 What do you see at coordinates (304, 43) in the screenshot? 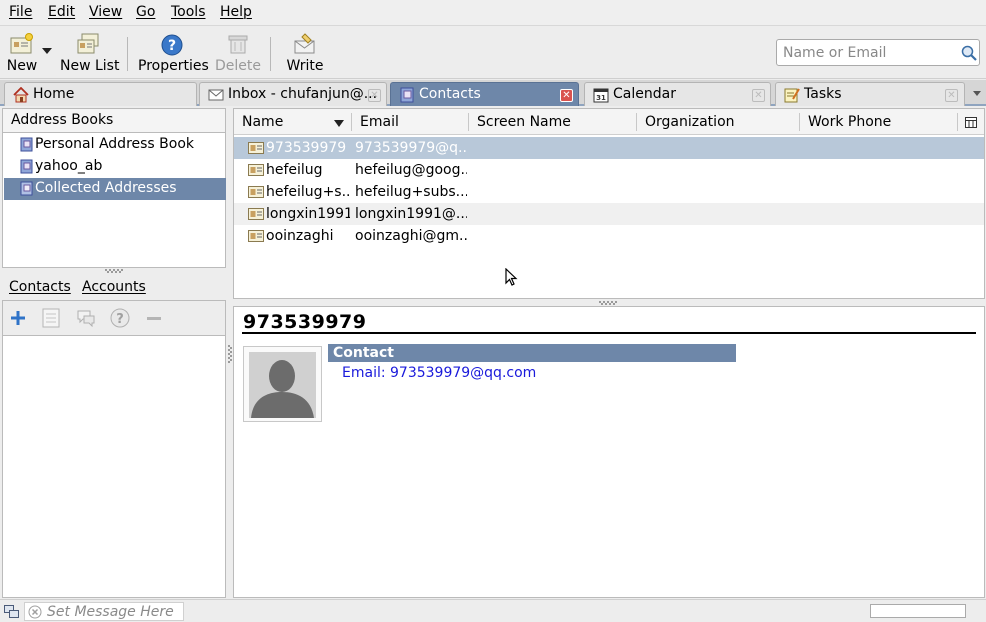
I see `write-envelope-icon` at bounding box center [304, 43].